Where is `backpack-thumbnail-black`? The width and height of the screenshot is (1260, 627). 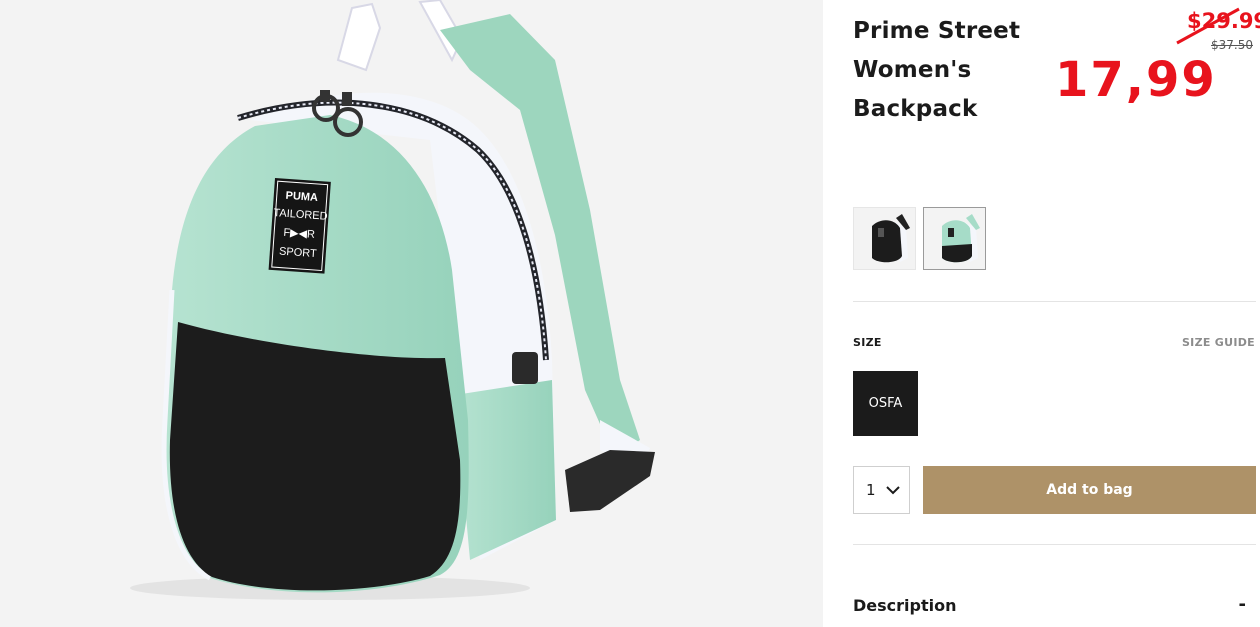
backpack-thumbnail-black is located at coordinates (884, 238).